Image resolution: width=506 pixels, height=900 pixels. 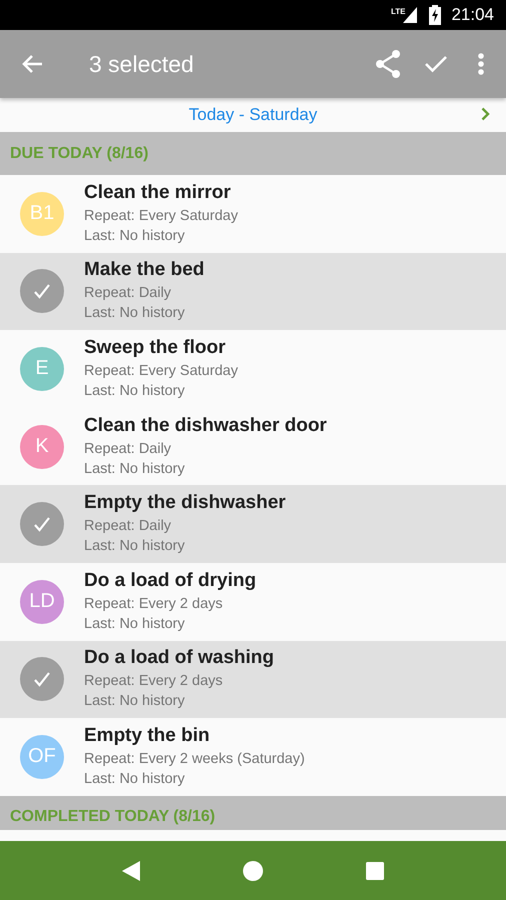 What do you see at coordinates (485, 114) in the screenshot?
I see `chevron-right-icon` at bounding box center [485, 114].